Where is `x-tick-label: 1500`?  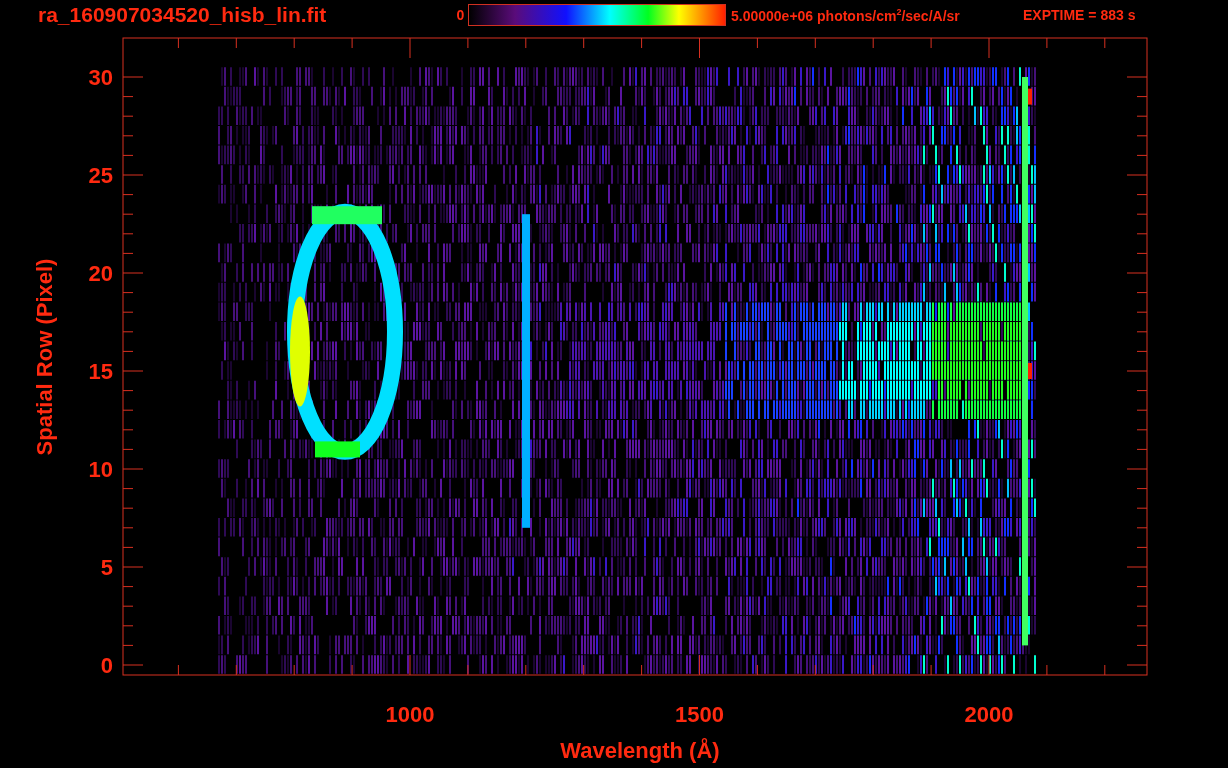
x-tick-label: 1500 is located at coordinates (699, 714).